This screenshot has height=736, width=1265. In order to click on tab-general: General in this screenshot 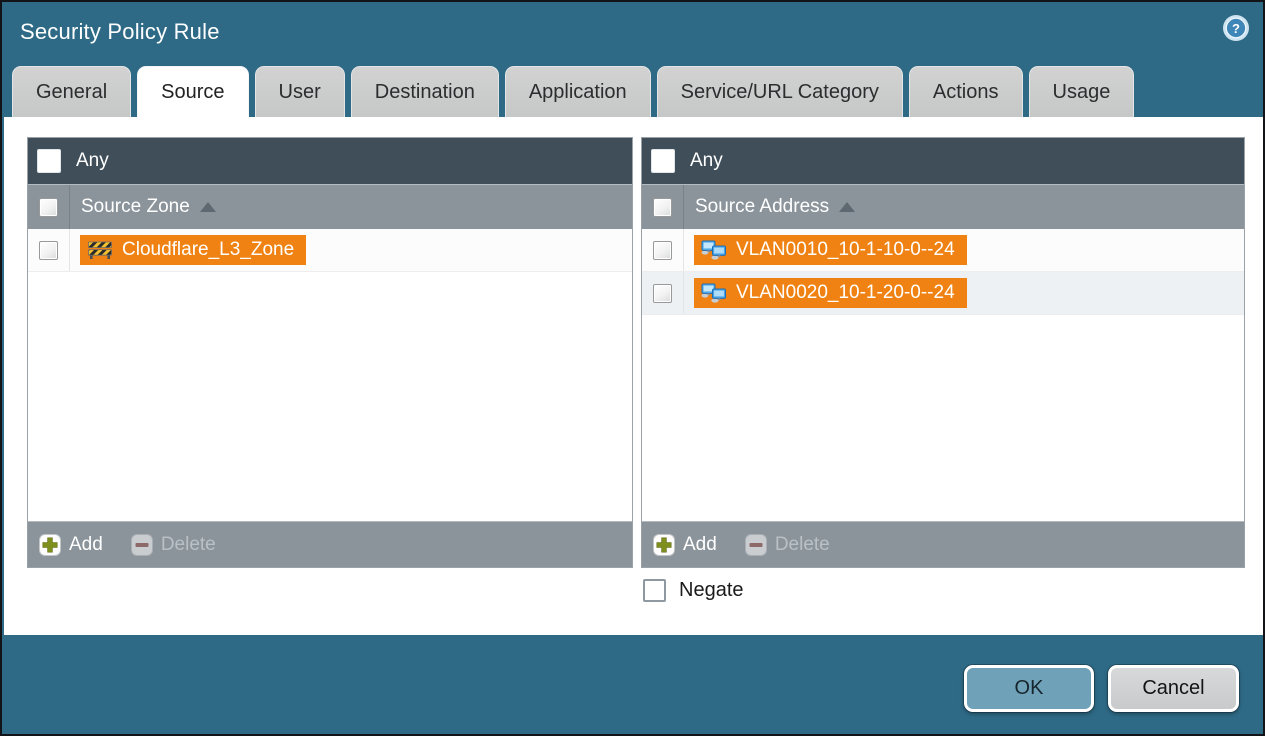, I will do `click(72, 91)`.